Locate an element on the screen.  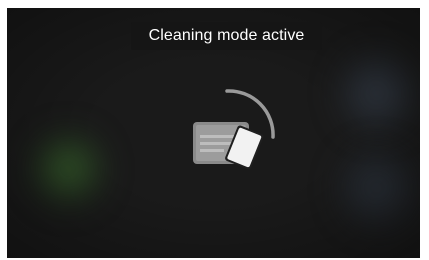
cleaning-card-icon is located at coordinates (234, 129).